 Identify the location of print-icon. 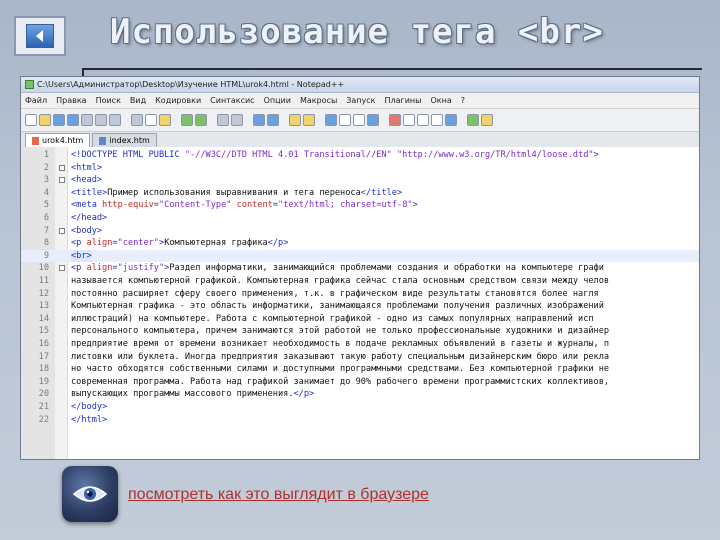
(115, 120).